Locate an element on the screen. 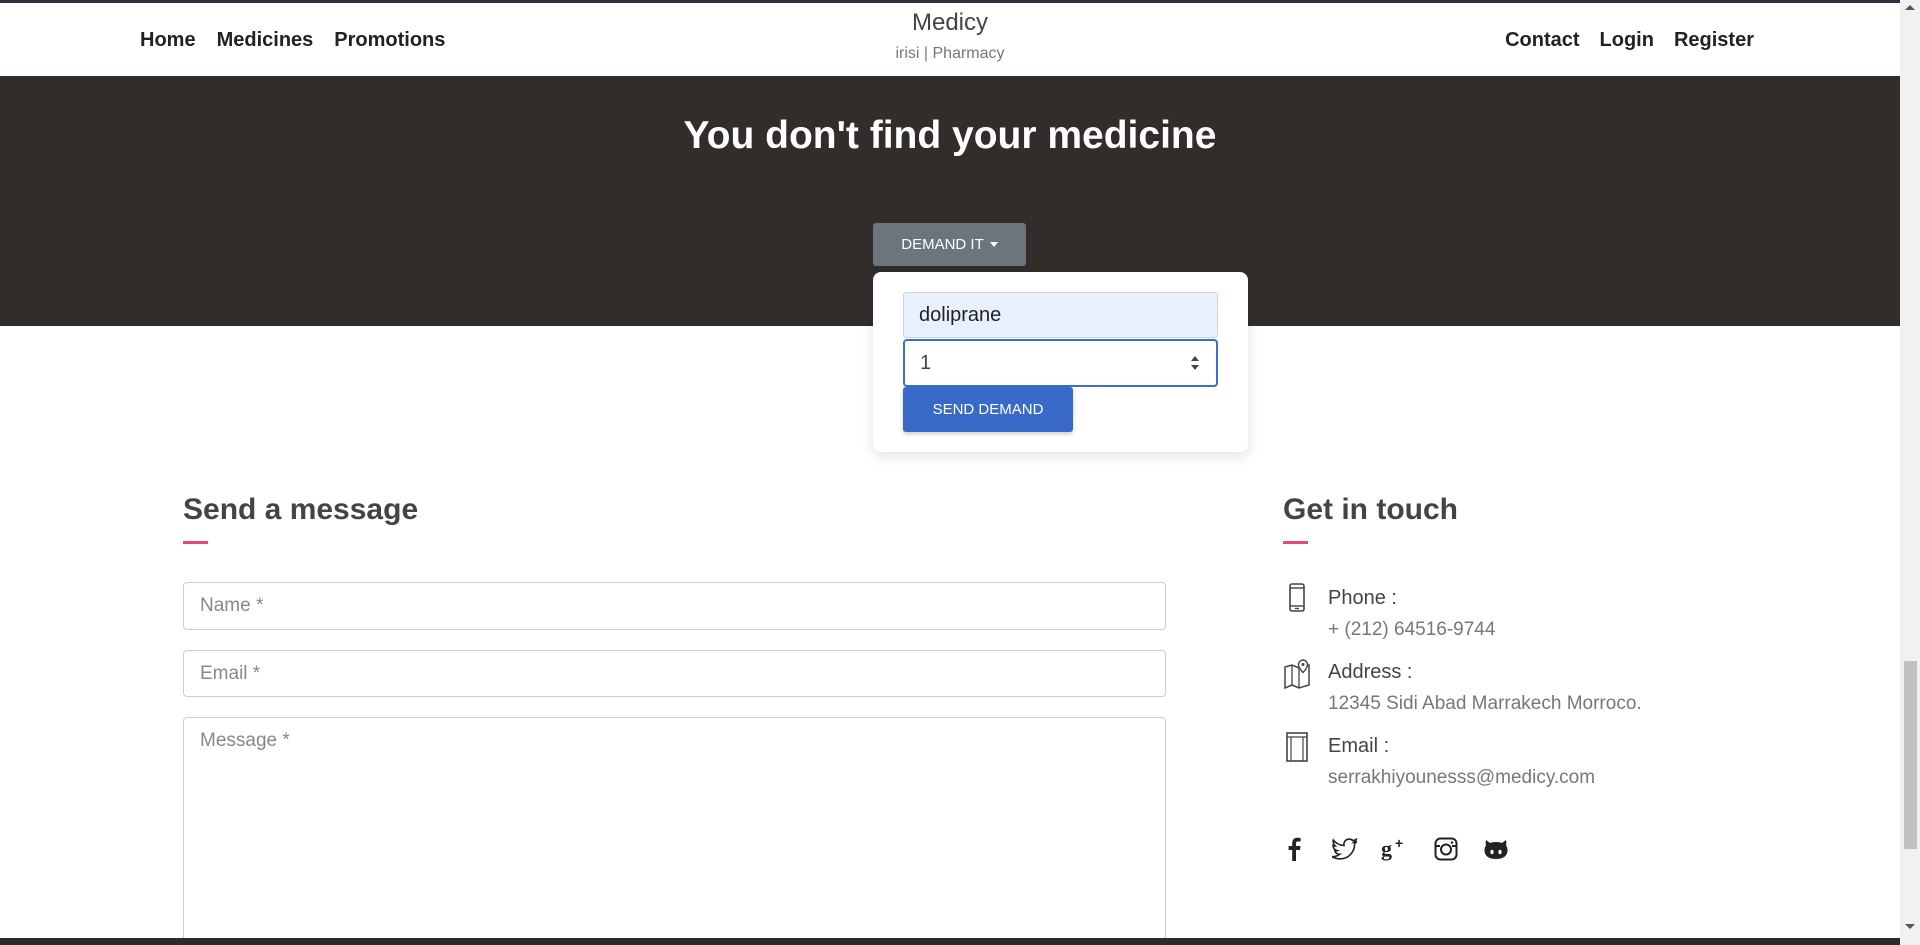 The image size is (1920, 945). twitter-icon is located at coordinates (1345, 849).